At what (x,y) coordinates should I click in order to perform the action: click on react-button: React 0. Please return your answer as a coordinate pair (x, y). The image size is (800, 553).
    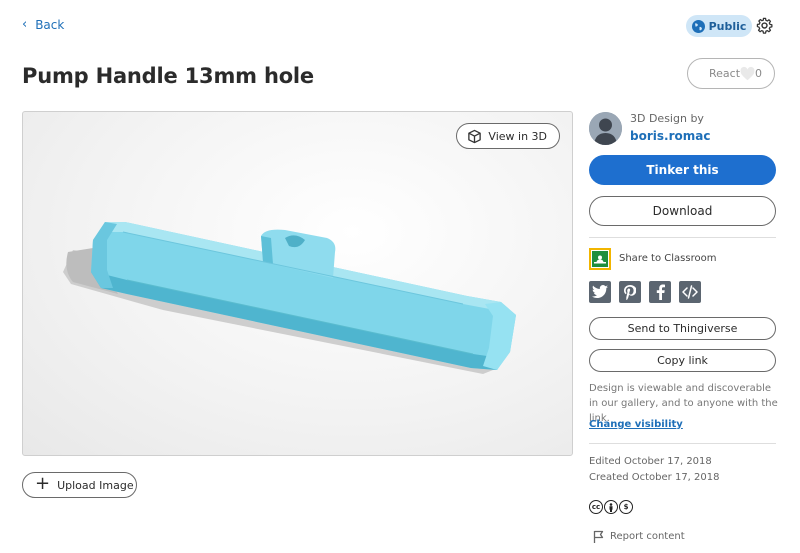
    Looking at the image, I should click on (731, 73).